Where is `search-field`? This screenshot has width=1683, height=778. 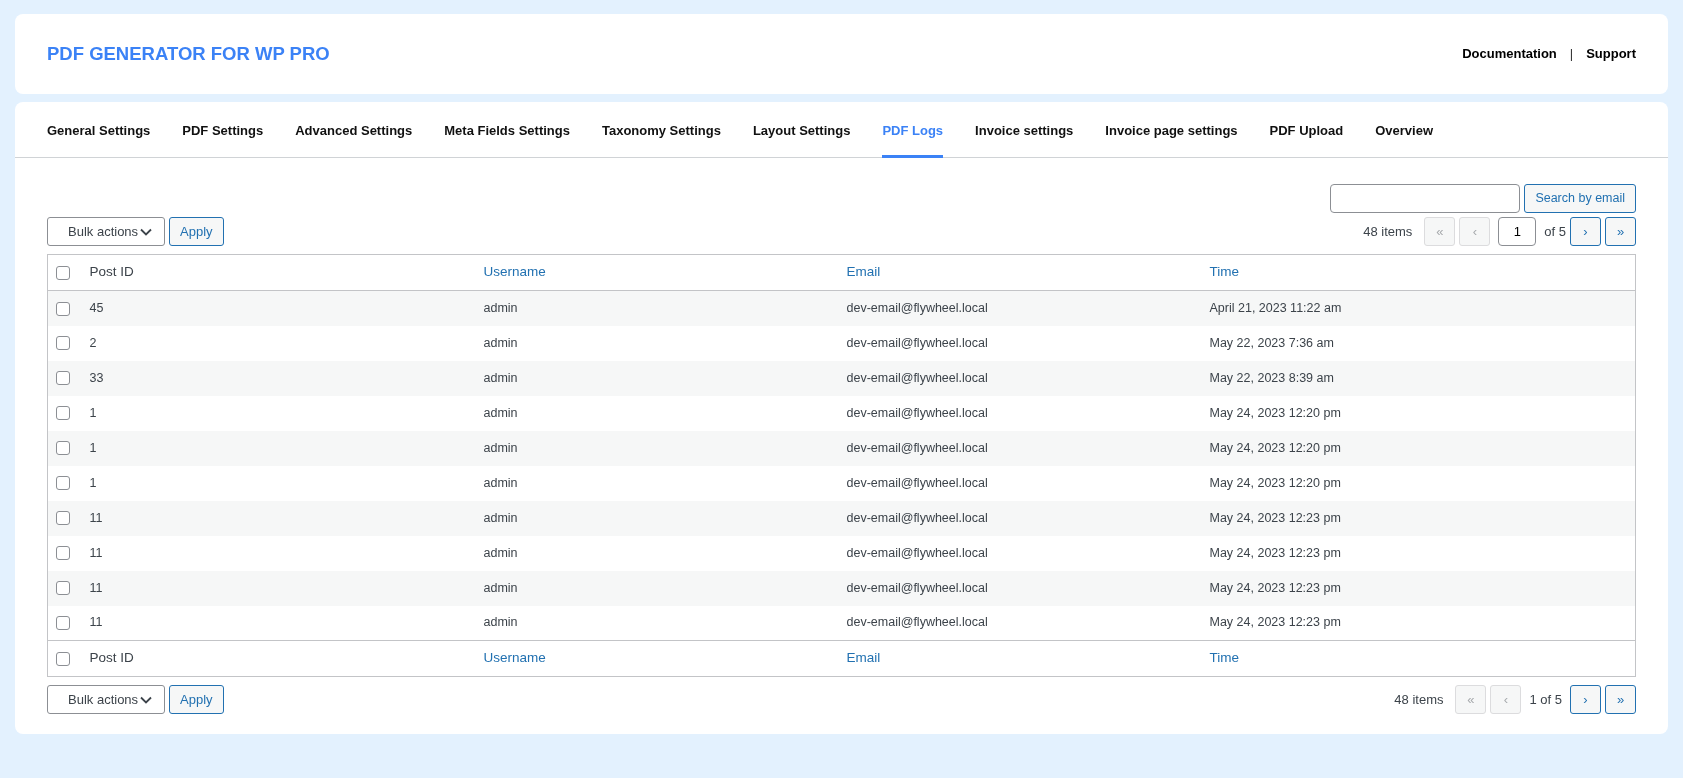
search-field is located at coordinates (1425, 198).